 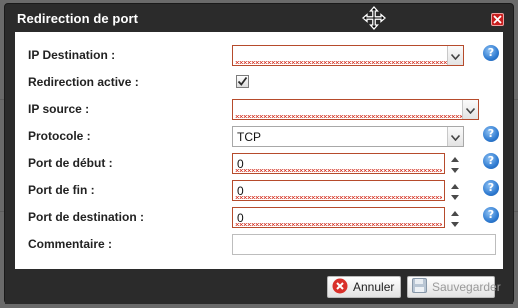 I want to click on ip-destination-dropdown-button, so click(x=455, y=55).